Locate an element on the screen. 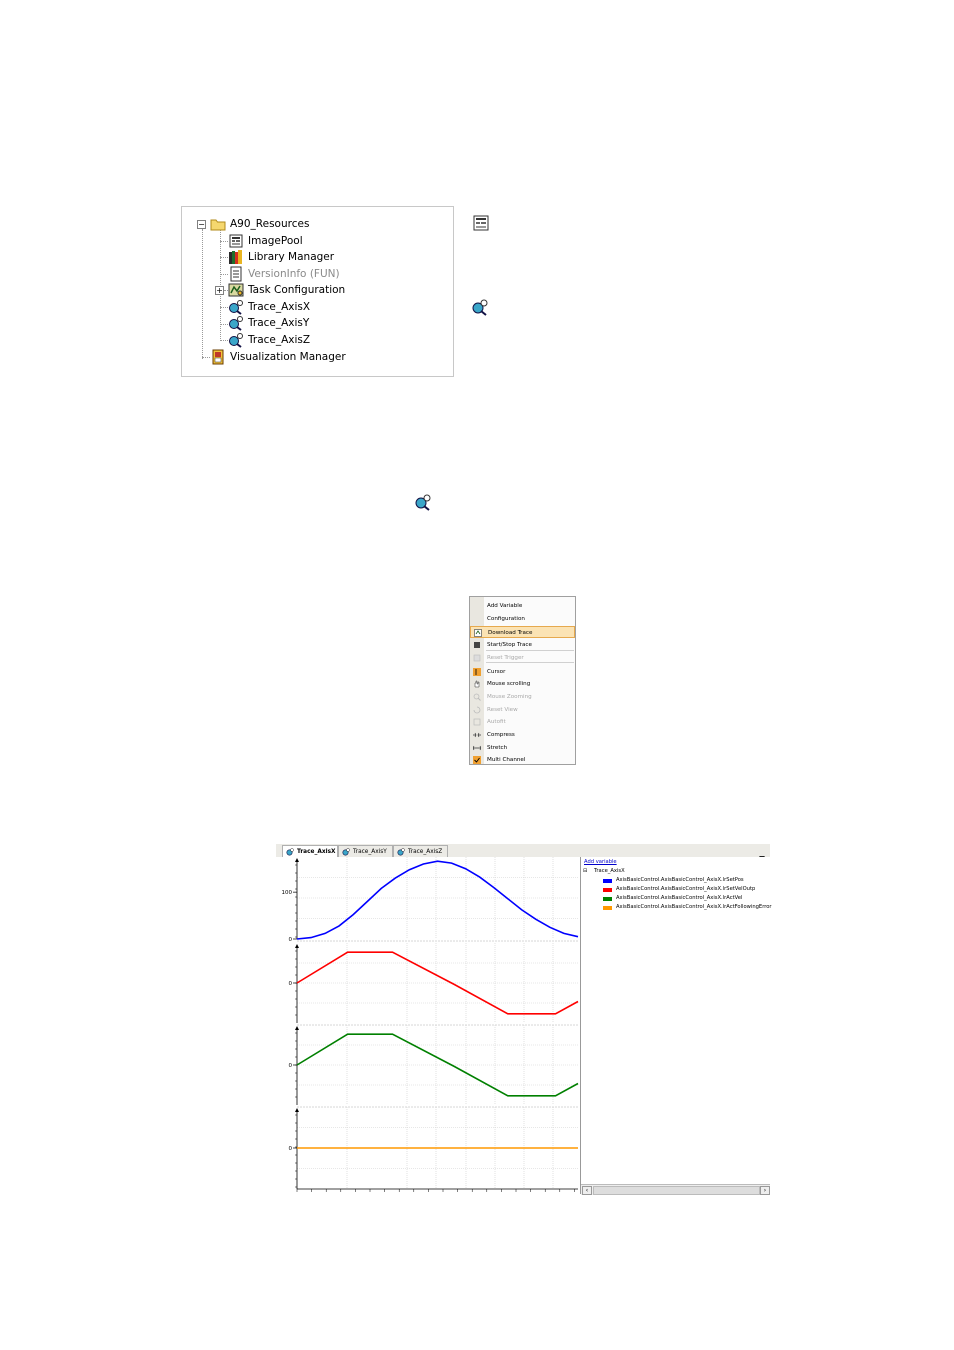 The width and height of the screenshot is (954, 1350). menu-item-cursor: Cursor is located at coordinates (522, 672).